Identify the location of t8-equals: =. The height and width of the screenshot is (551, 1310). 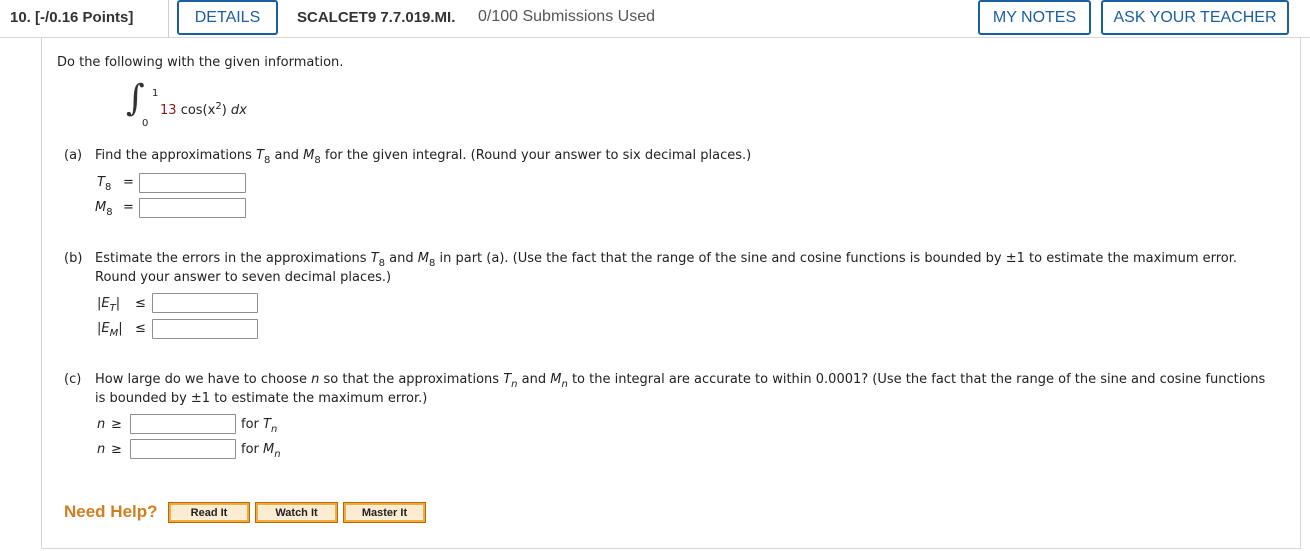
(128, 182).